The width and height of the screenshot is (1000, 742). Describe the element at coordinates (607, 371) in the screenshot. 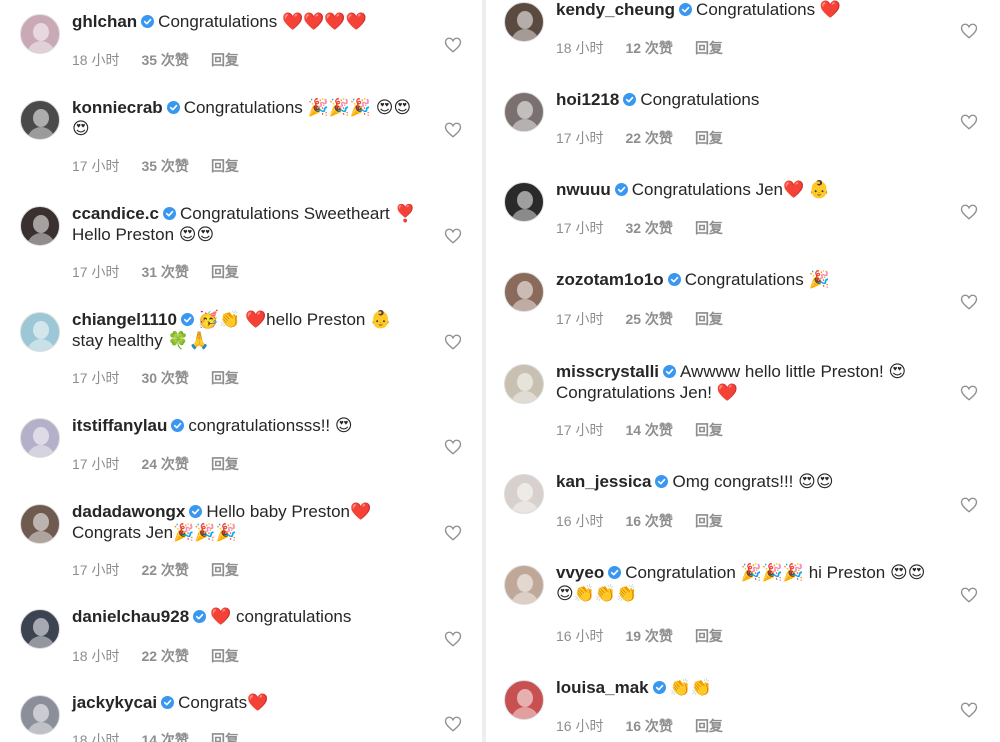

I see `username-link: misscrystalli` at that location.